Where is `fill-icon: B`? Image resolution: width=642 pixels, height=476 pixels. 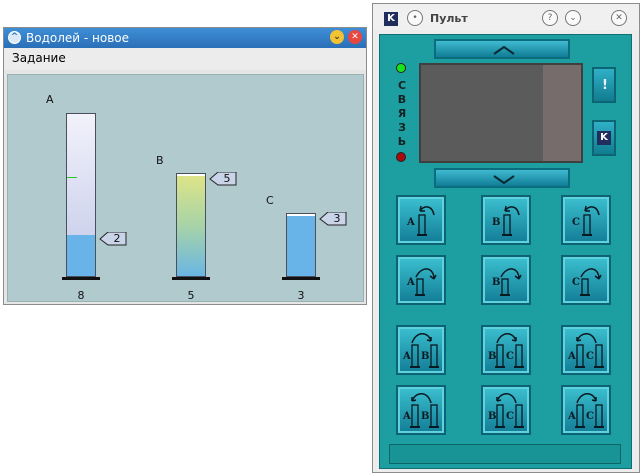
fill-icon: B is located at coordinates (506, 220).